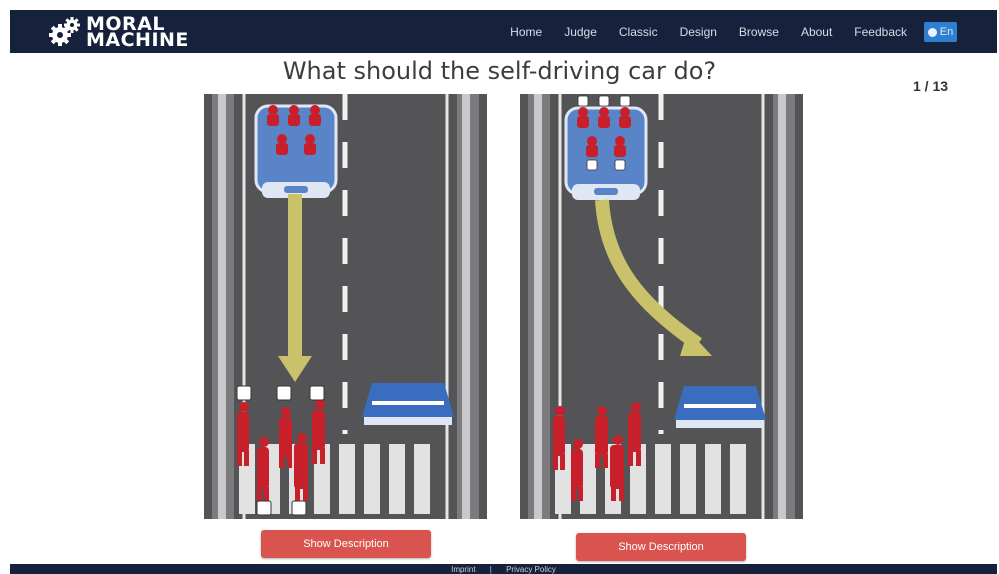 The image size is (999, 574). I want to click on nav-home: Home, so click(526, 32).